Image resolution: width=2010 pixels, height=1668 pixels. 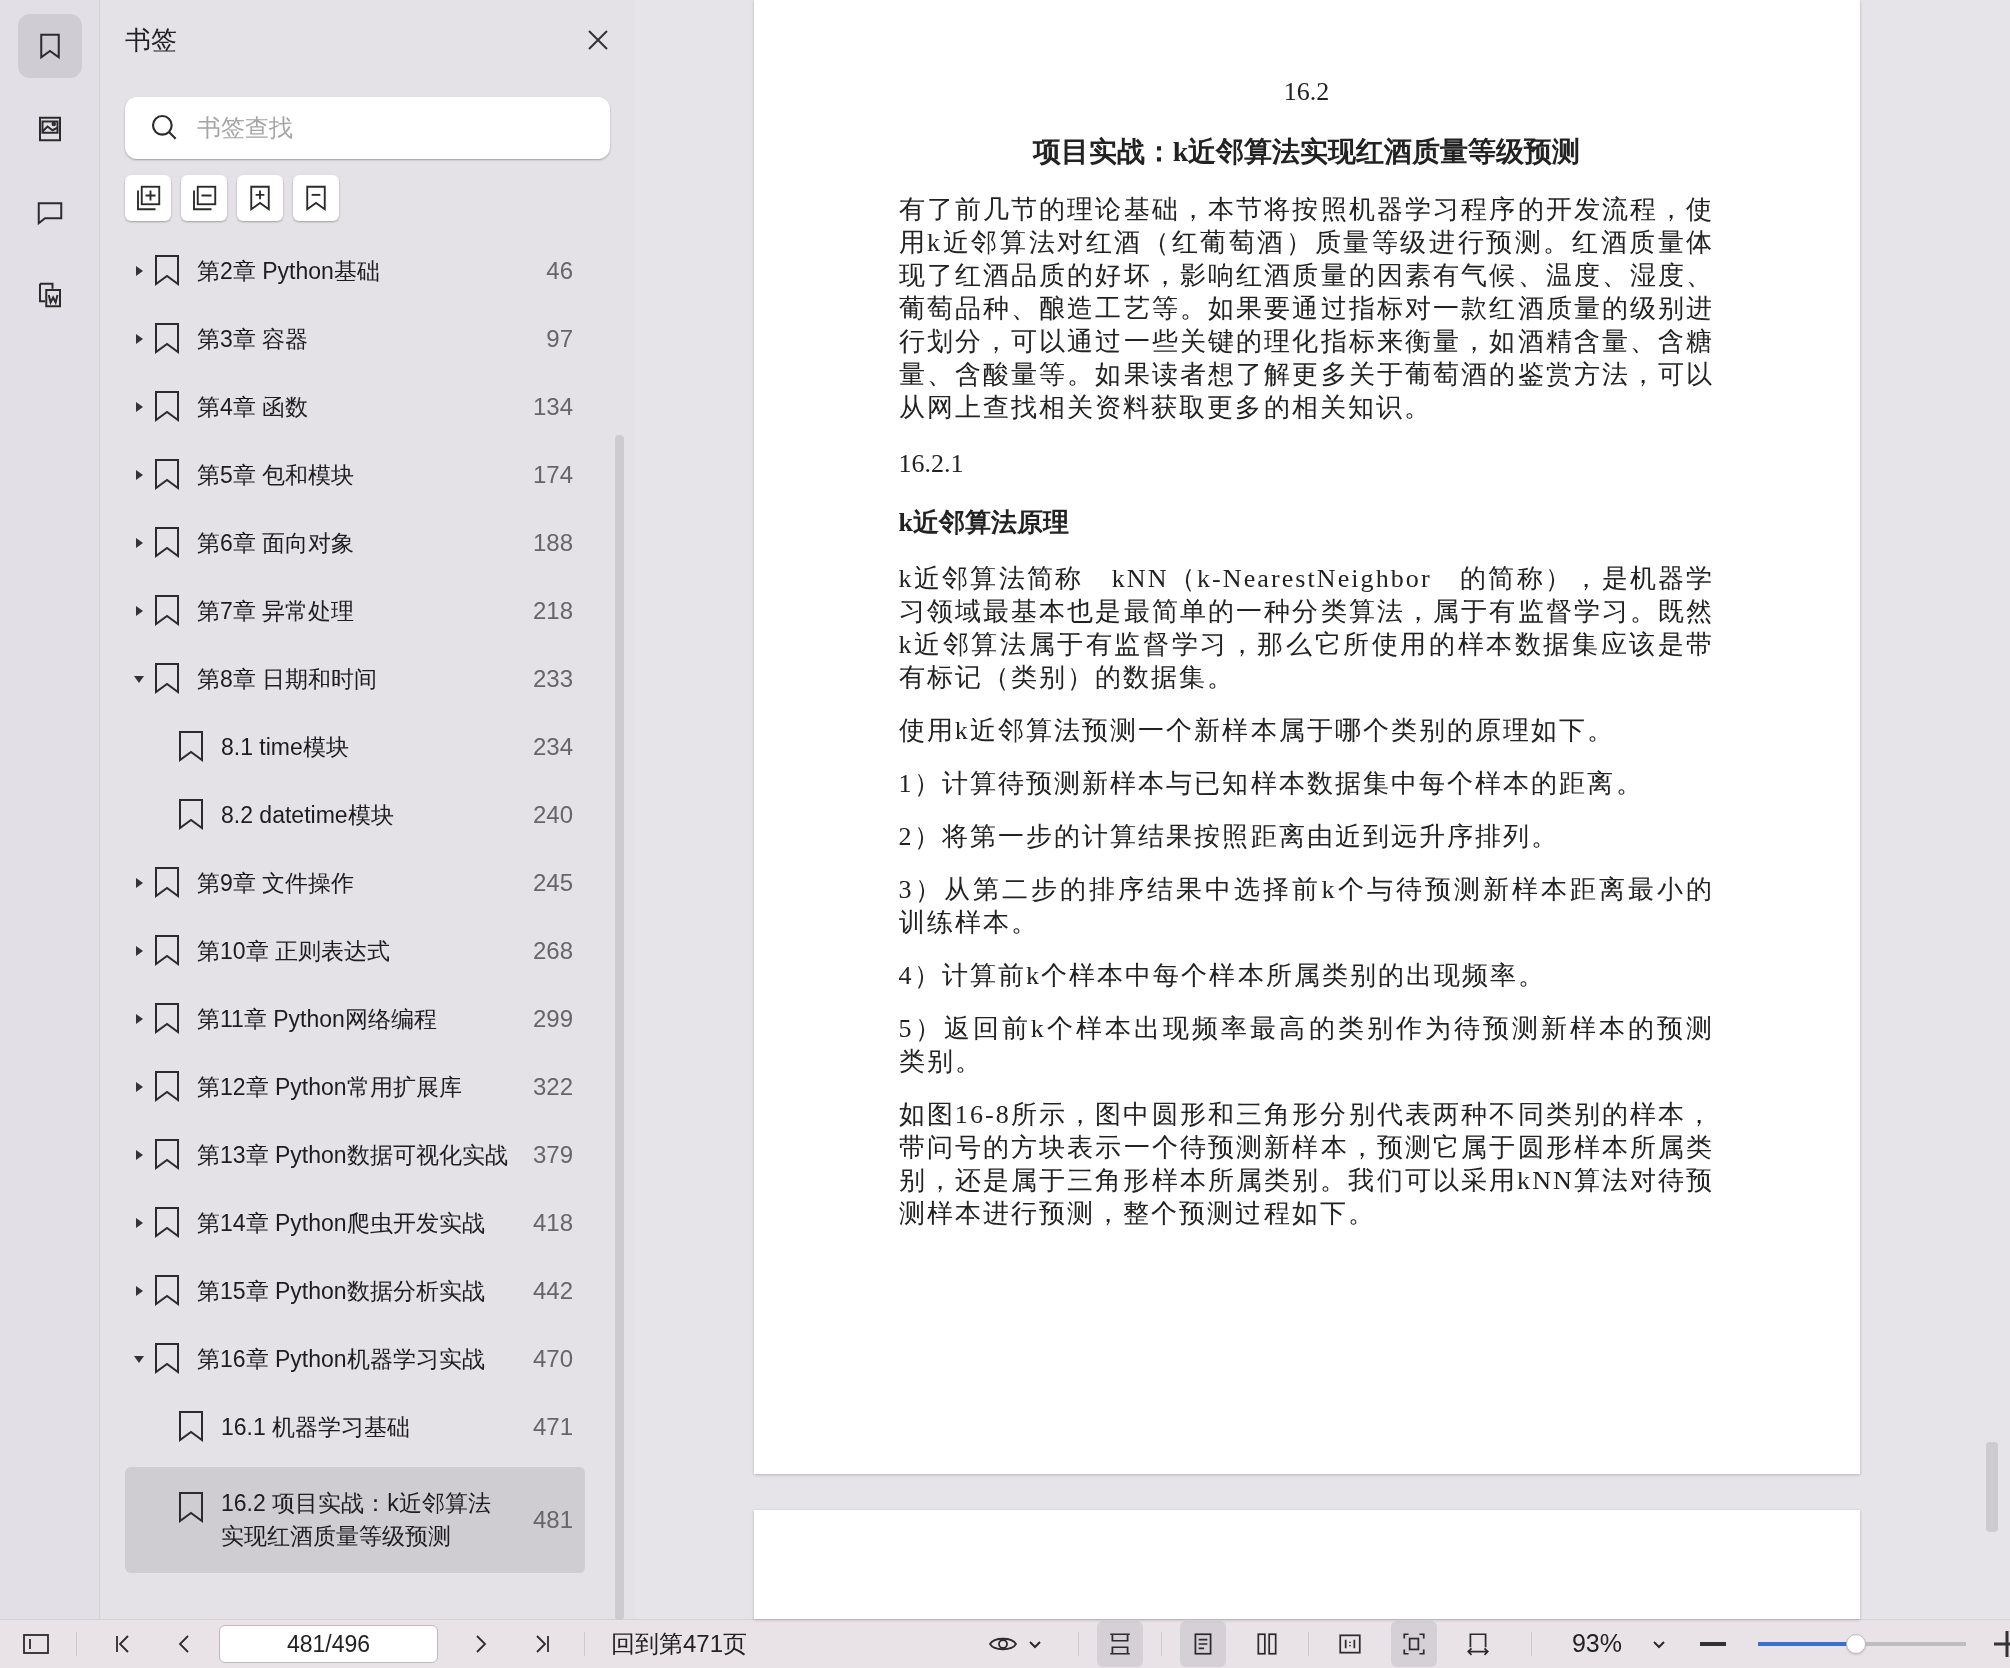 What do you see at coordinates (341, 1359) in the screenshot?
I see `bookmark-label: 第16章 Python机器学习实战` at bounding box center [341, 1359].